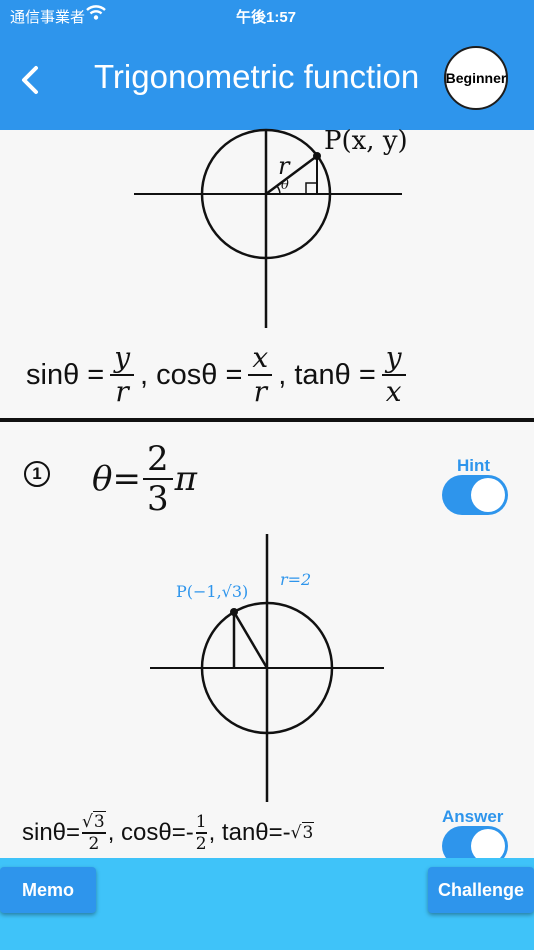 The image size is (534, 950). What do you see at coordinates (96, 12) in the screenshot?
I see `wifi-icon` at bounding box center [96, 12].